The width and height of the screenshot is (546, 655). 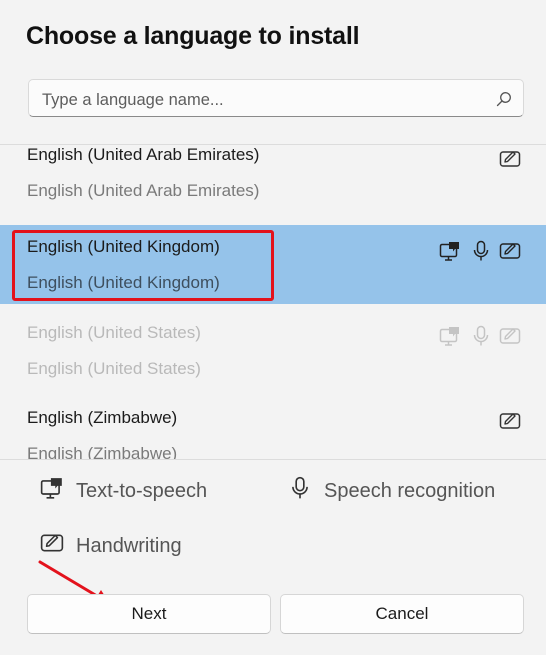 What do you see at coordinates (123, 282) in the screenshot?
I see `language-native-name: English (United Kingdom)` at bounding box center [123, 282].